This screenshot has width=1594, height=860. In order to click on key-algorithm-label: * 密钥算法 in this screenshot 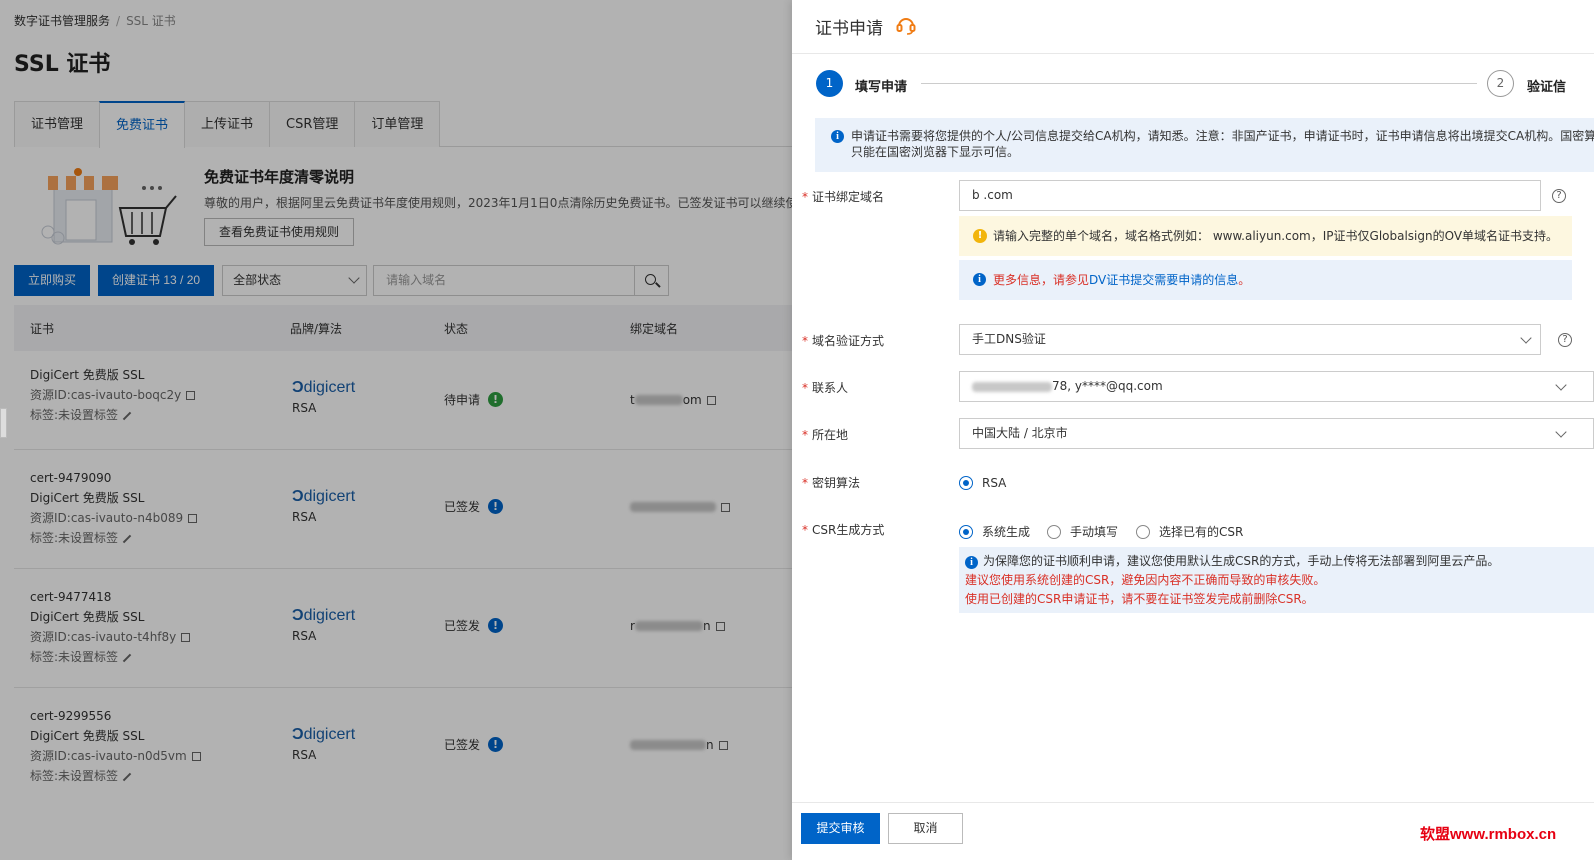, I will do `click(831, 483)`.